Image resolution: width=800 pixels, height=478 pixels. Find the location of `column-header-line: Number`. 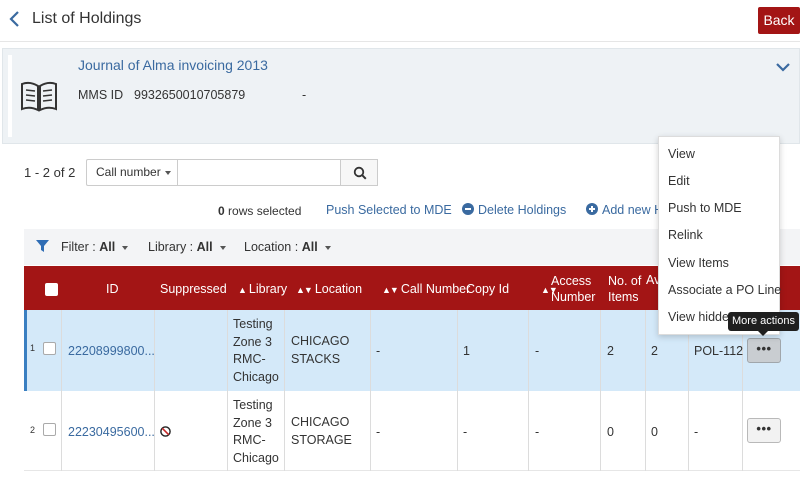

column-header-line: Number is located at coordinates (573, 297).